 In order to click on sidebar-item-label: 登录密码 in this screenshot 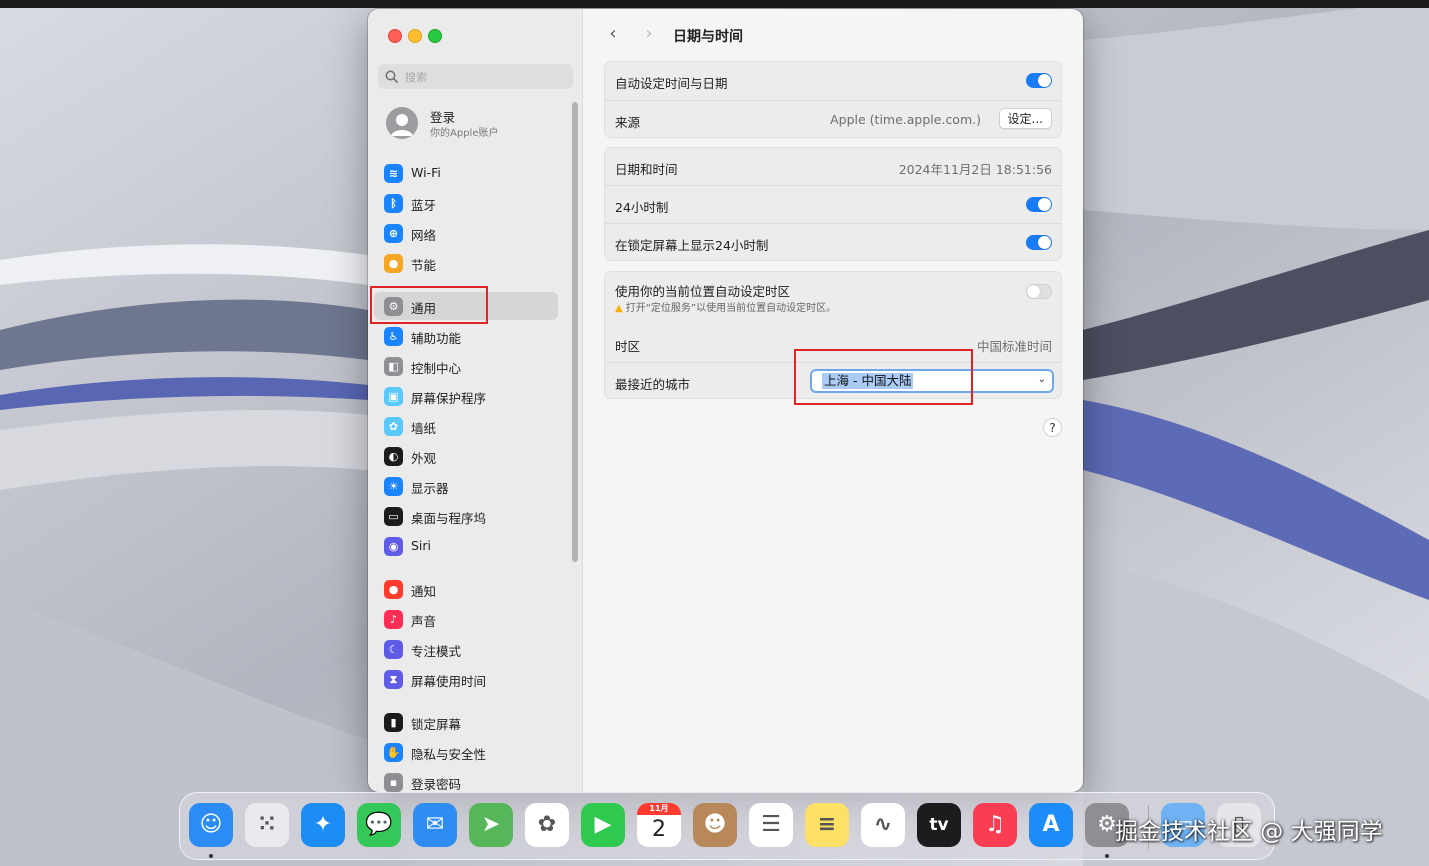, I will do `click(436, 784)`.